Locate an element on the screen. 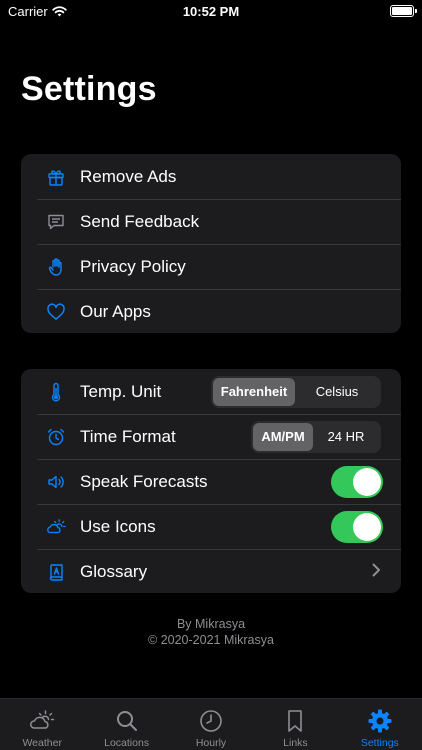 The width and height of the screenshot is (422, 750). temp-unit-row: Temp. Unit Fahrenheit Celsius is located at coordinates (211, 391).